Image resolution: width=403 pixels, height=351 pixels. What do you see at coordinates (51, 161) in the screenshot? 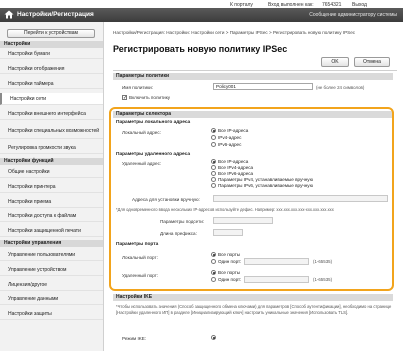
I see `sidebar-heading-functions: Настройки функций` at bounding box center [51, 161].